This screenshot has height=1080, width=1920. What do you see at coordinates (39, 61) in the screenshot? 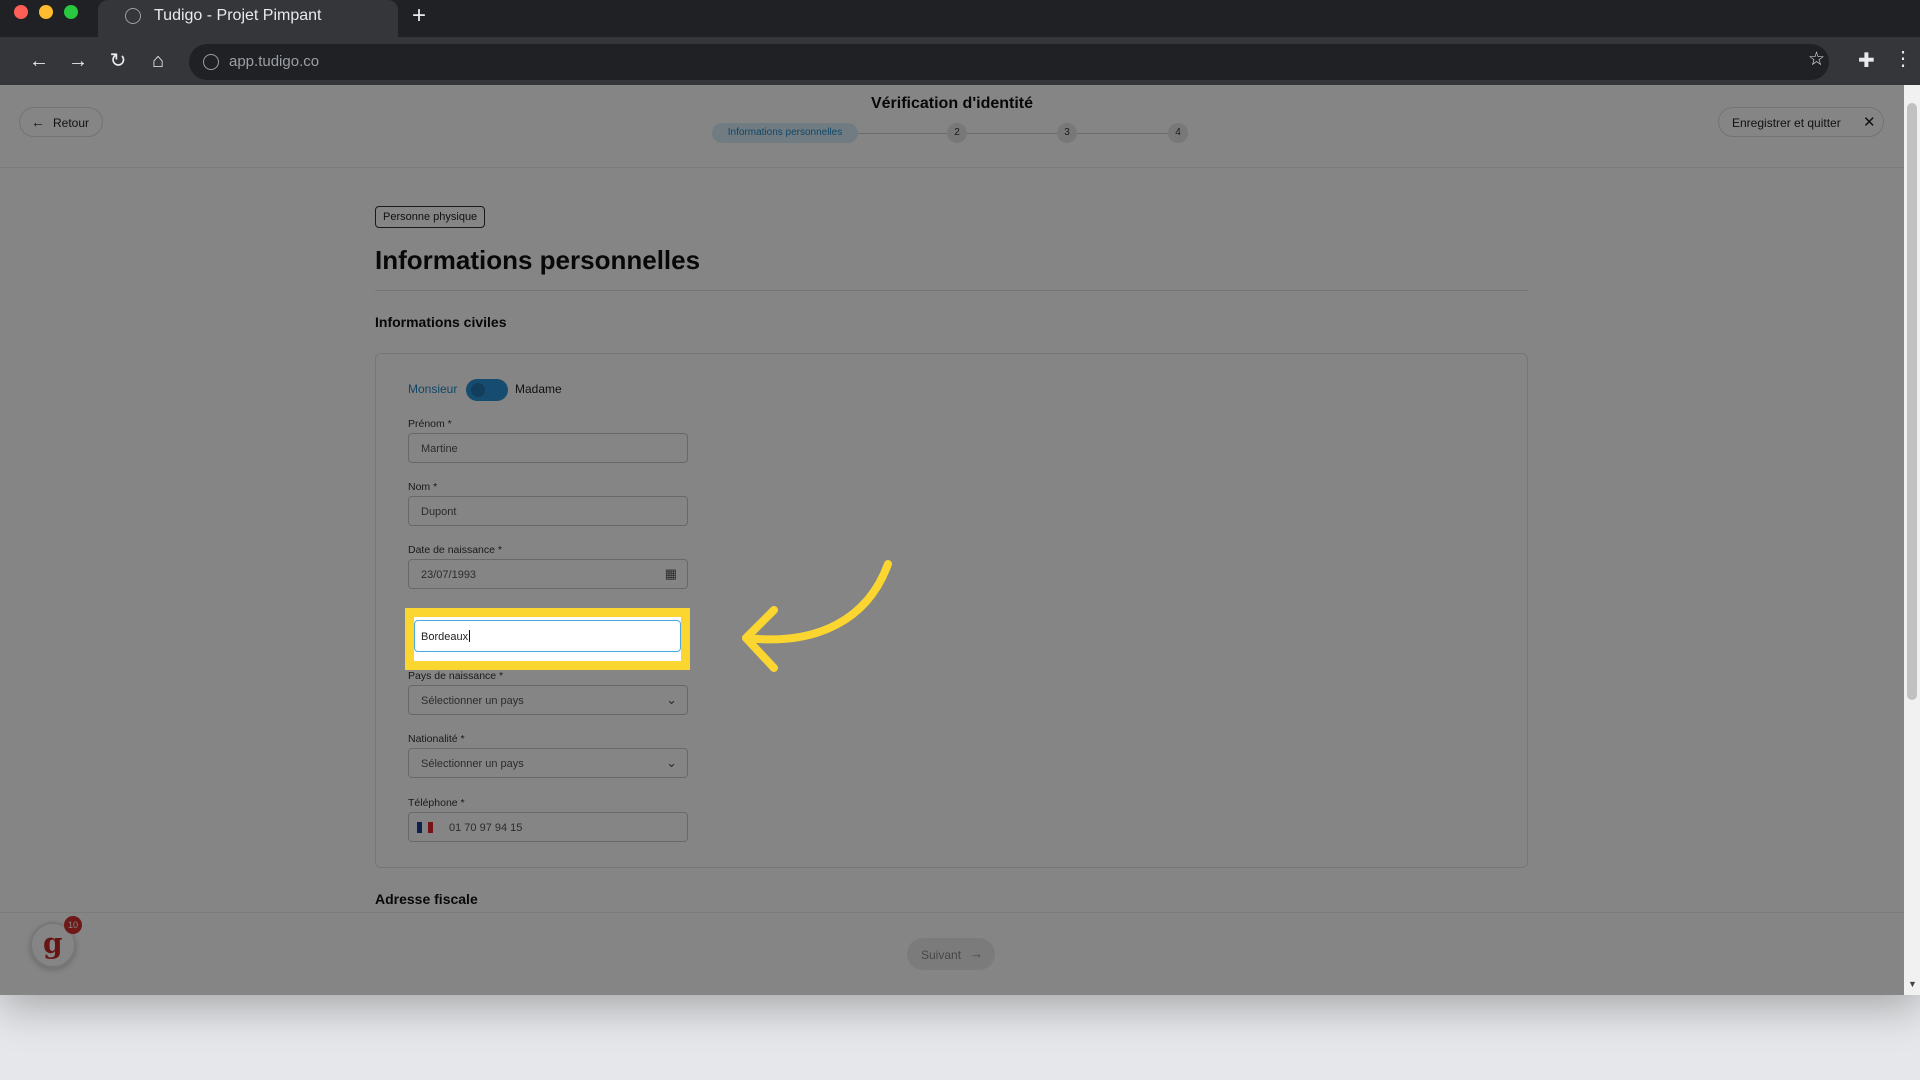
I see `back-arrow-icon: ←` at bounding box center [39, 61].